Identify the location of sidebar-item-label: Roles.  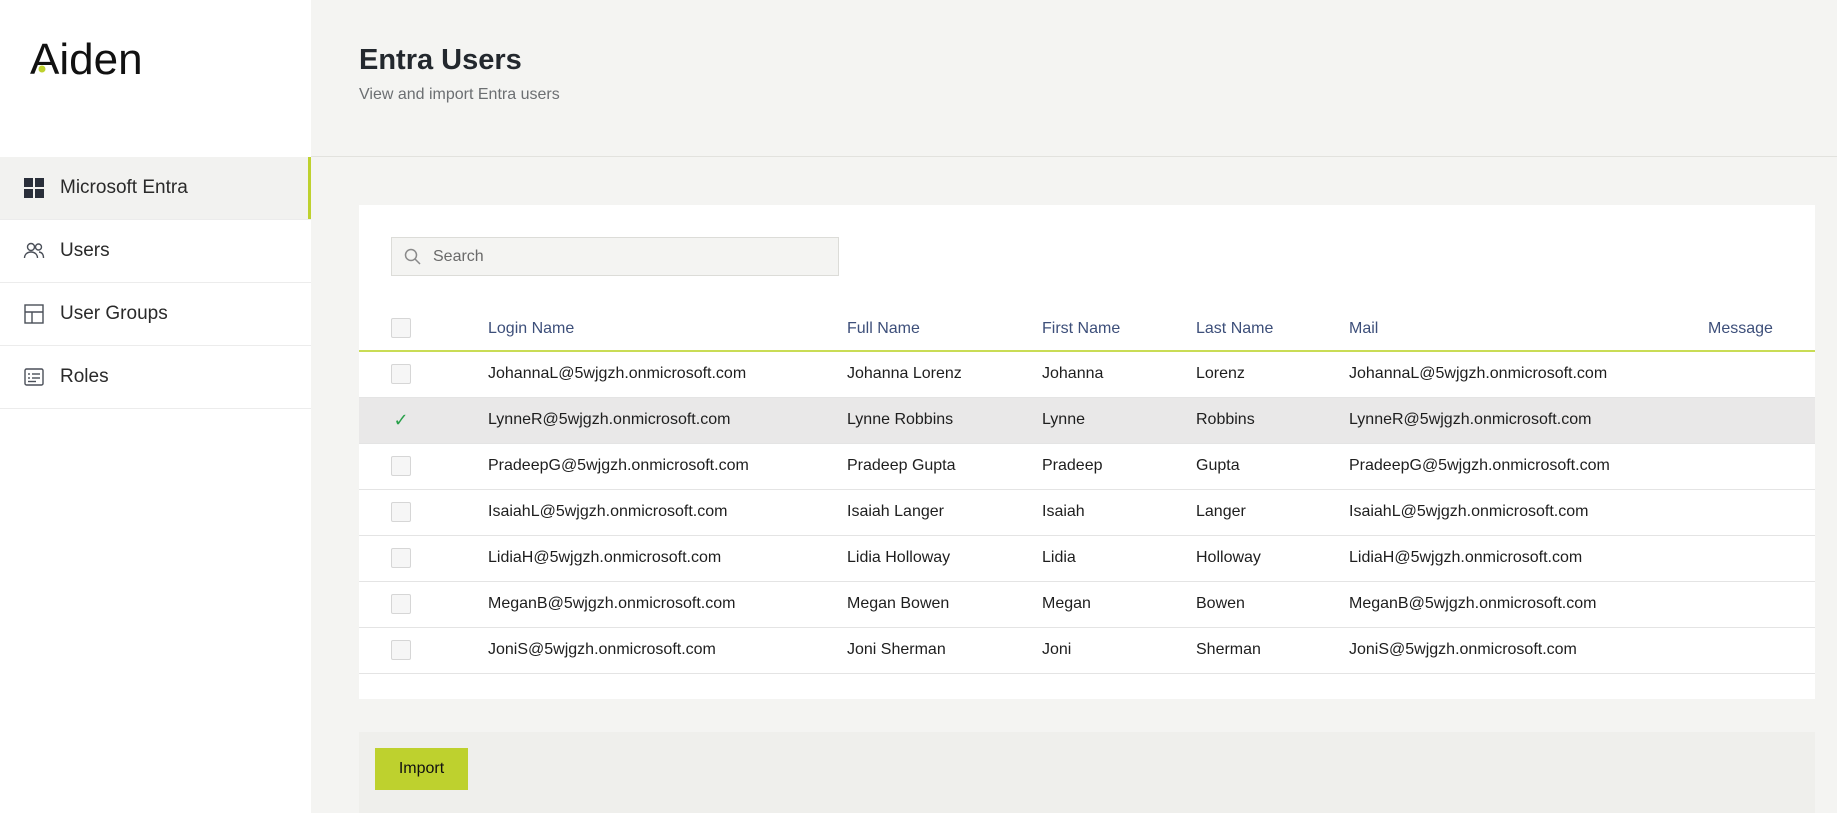
(84, 376).